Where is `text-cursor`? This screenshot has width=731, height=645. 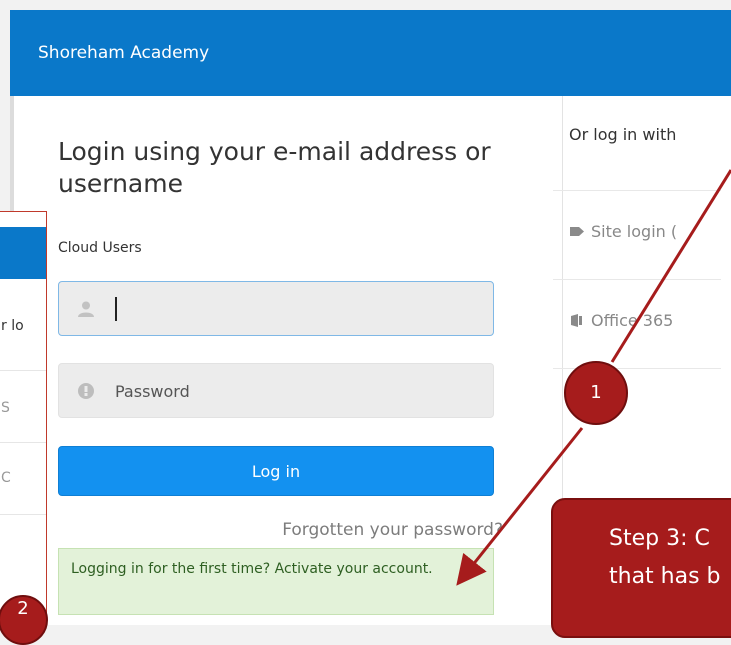 text-cursor is located at coordinates (116, 309).